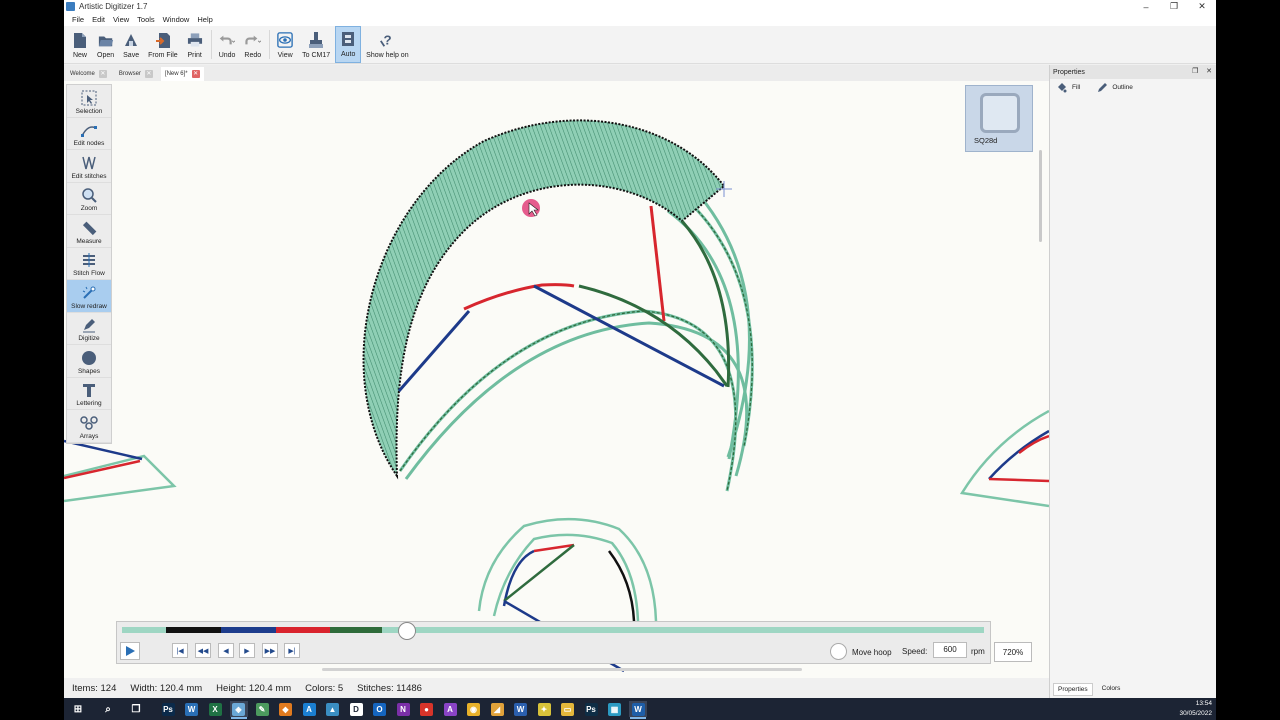 The width and height of the screenshot is (1280, 720). I want to click on tab-properties: Properties, so click(1073, 689).